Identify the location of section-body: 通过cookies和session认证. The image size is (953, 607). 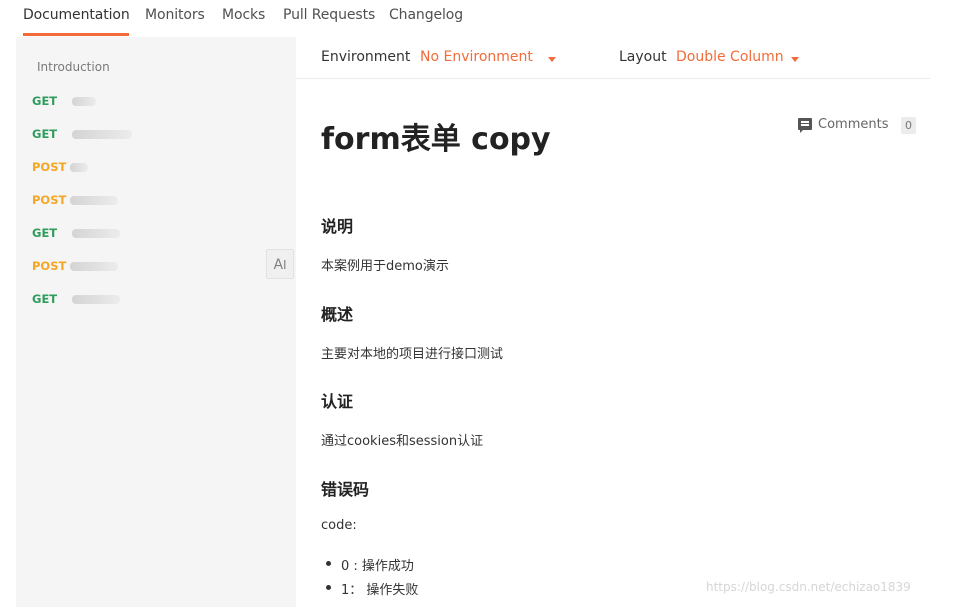
(402, 441).